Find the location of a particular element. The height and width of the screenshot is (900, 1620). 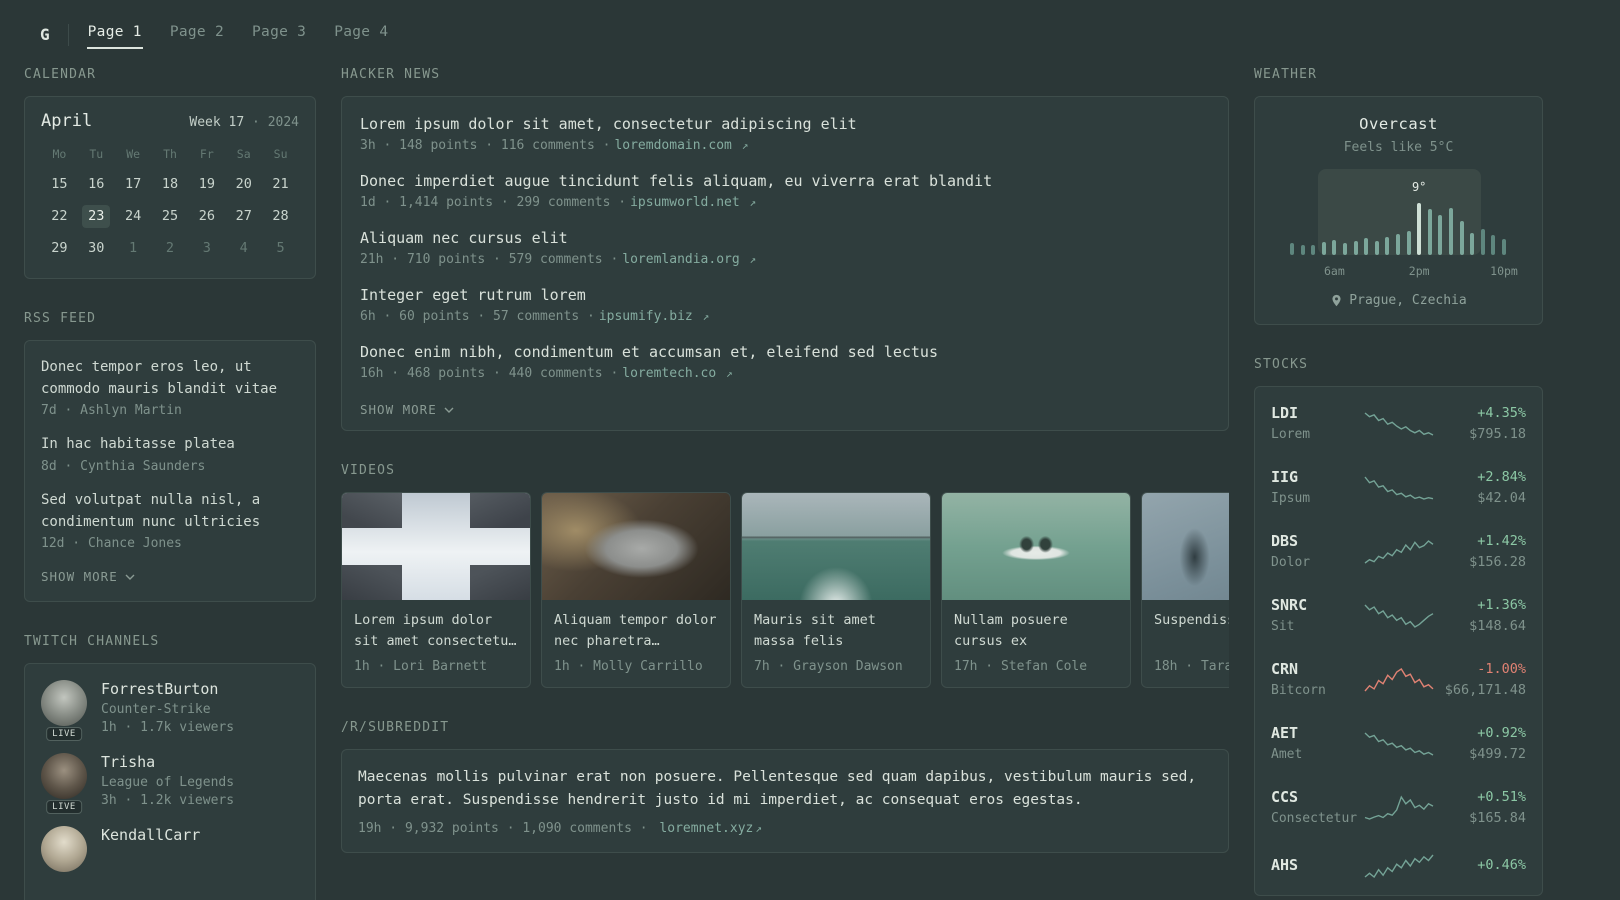

stock-row: SNRC Sit +1.36% $148.64 is located at coordinates (1398, 615).